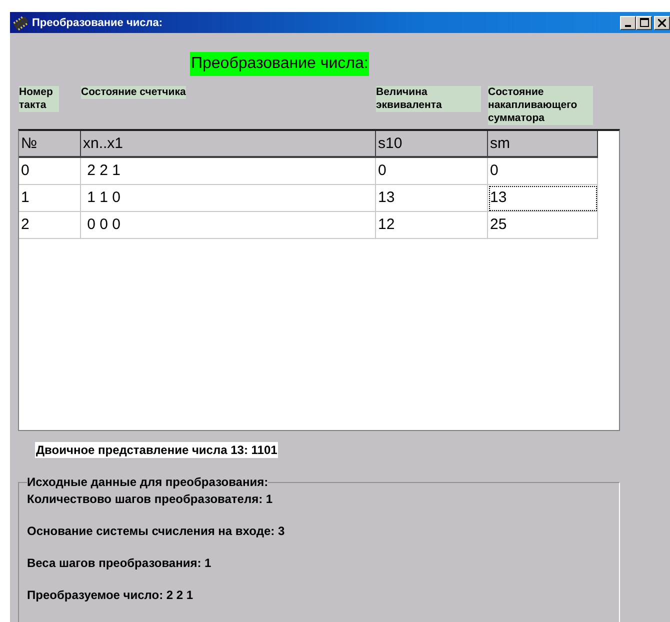 This screenshot has width=670, height=622. I want to click on close-icon, so click(662, 22).